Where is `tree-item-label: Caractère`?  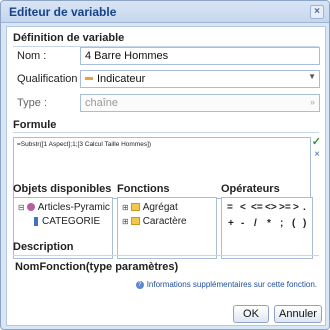
tree-item-label: Caractère is located at coordinates (164, 221).